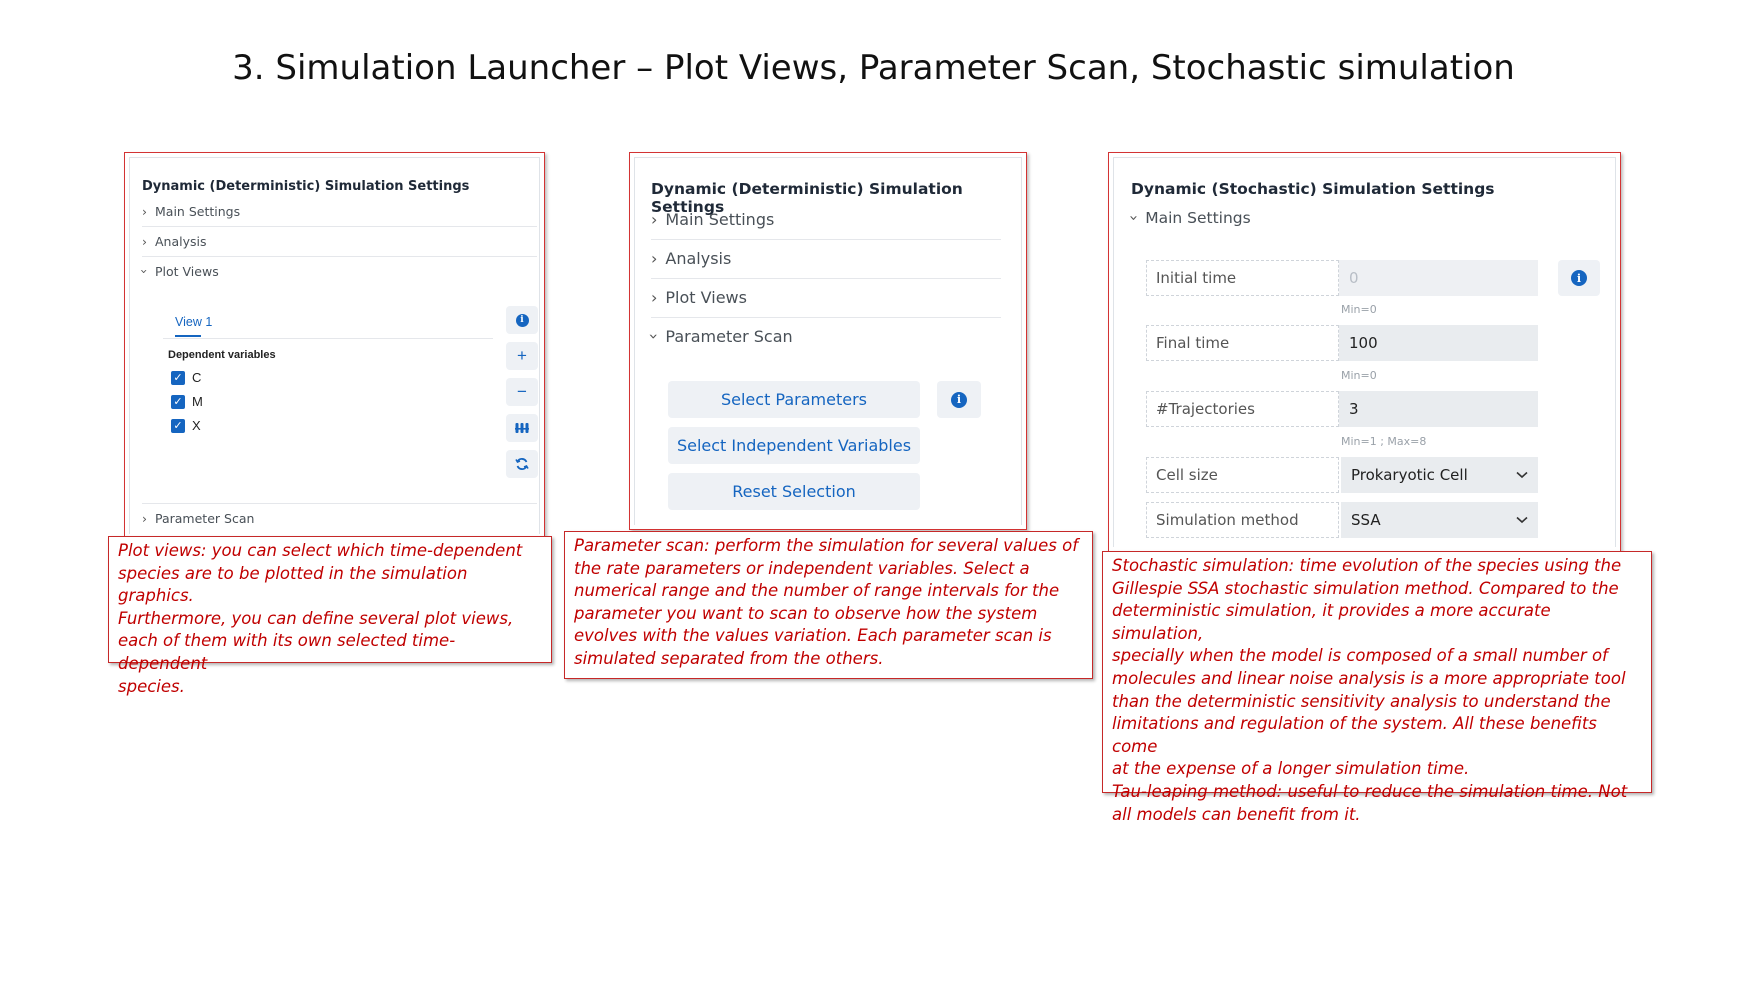  Describe the element at coordinates (1242, 278) in the screenshot. I see `initial-time-label: Initial time` at that location.